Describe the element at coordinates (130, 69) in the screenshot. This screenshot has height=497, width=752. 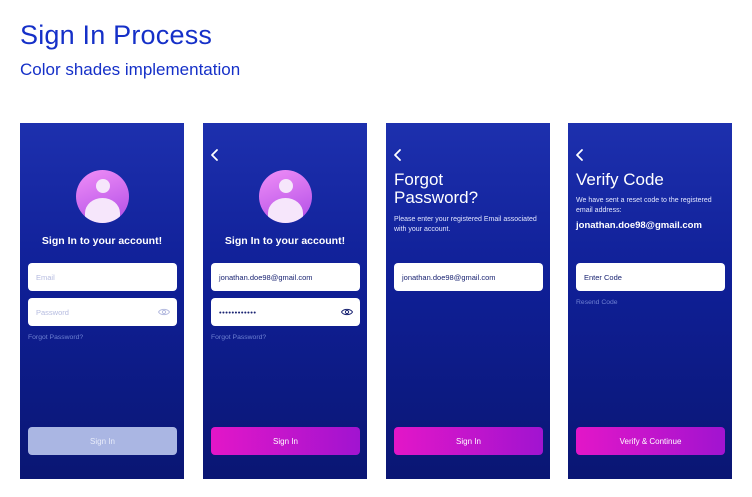
I see `page-subtitle: Color shades implementation` at that location.